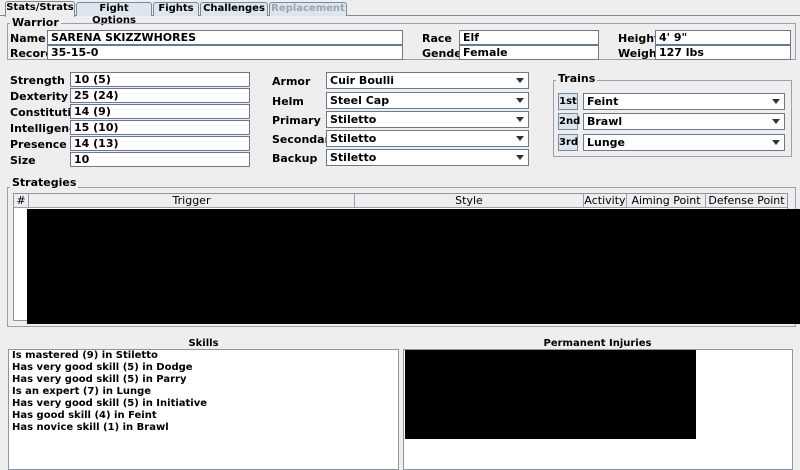  What do you see at coordinates (160, 95) in the screenshot?
I see `stat-field-dexterity: 25 (24)` at bounding box center [160, 95].